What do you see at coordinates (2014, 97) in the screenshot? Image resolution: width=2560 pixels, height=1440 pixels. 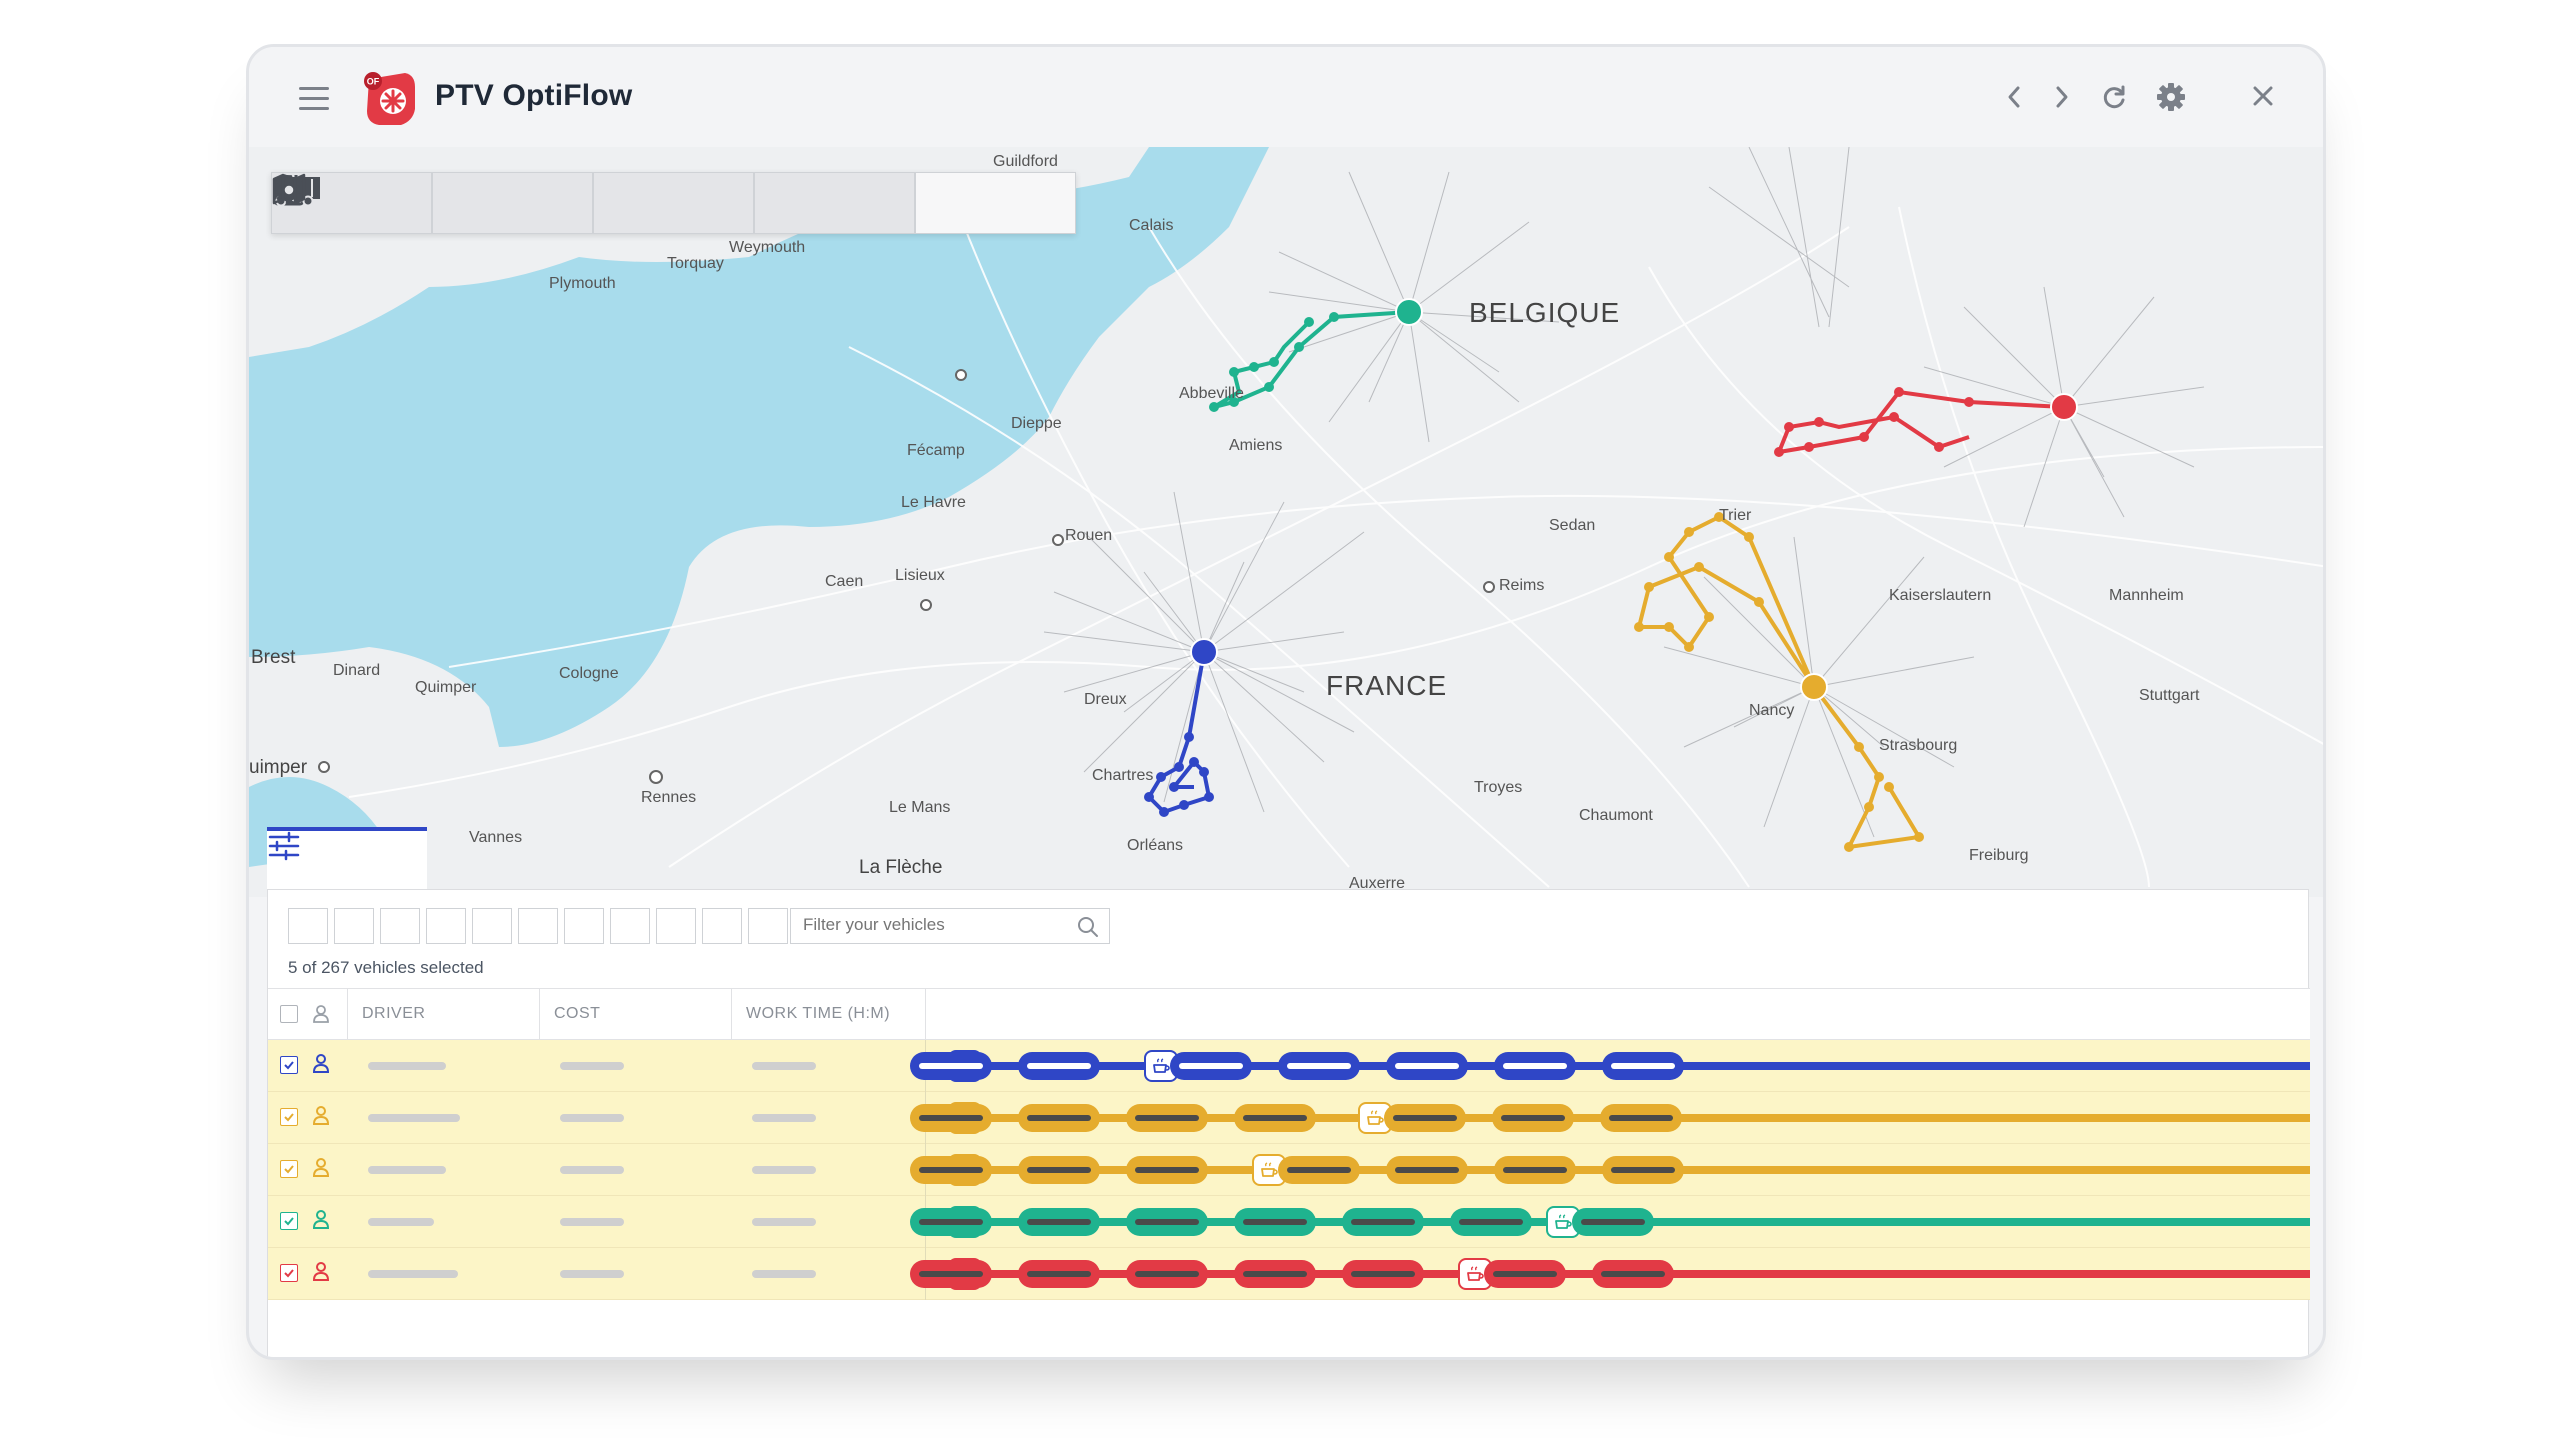 I see `back-icon` at bounding box center [2014, 97].